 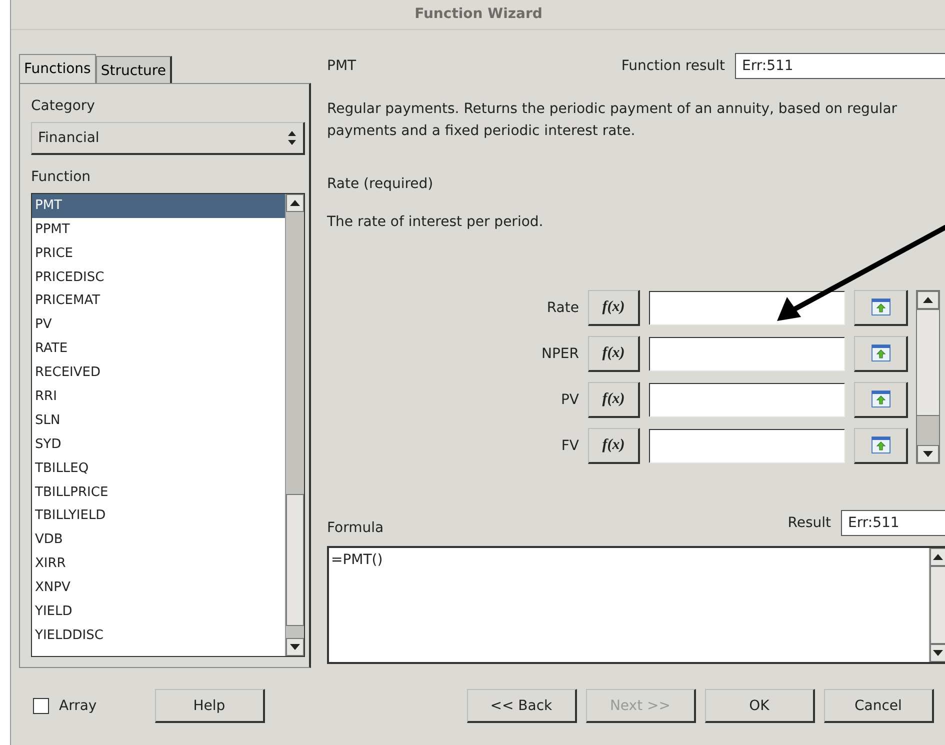 I want to click on category-dropdown: Financial, so click(x=168, y=138).